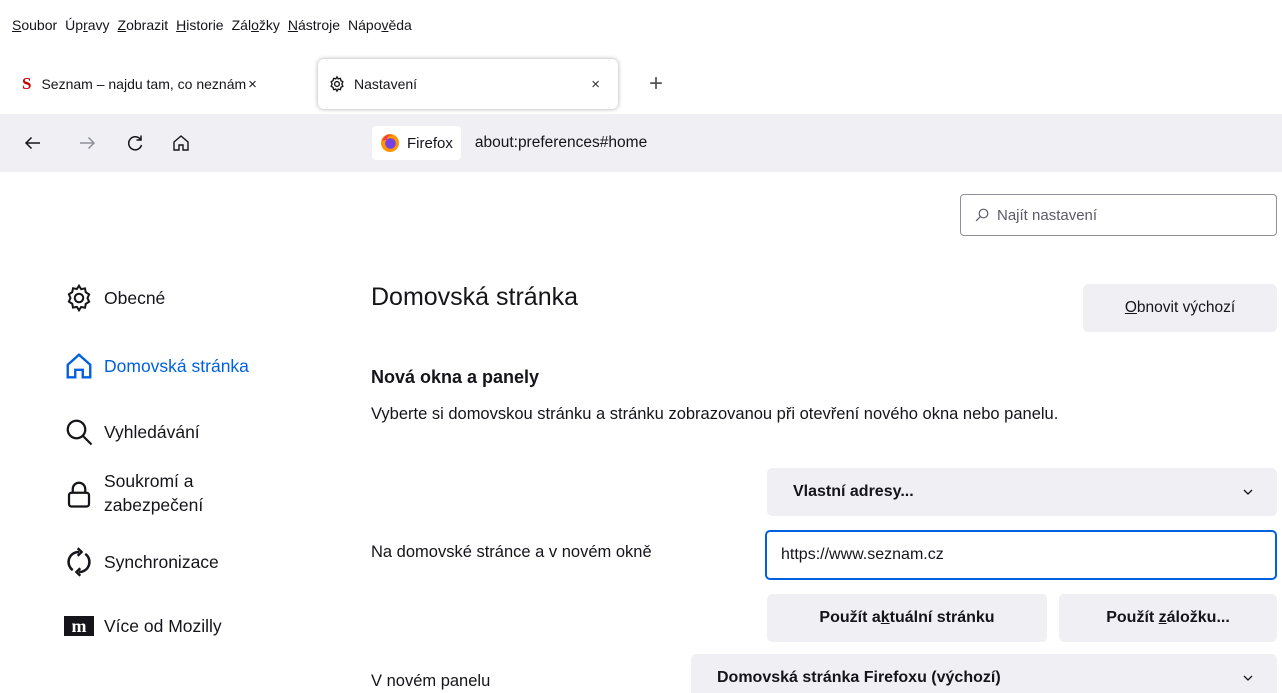 This screenshot has height=693, width=1282. I want to click on restore-defaults-button: Obnovit výchozí, so click(1180, 308).